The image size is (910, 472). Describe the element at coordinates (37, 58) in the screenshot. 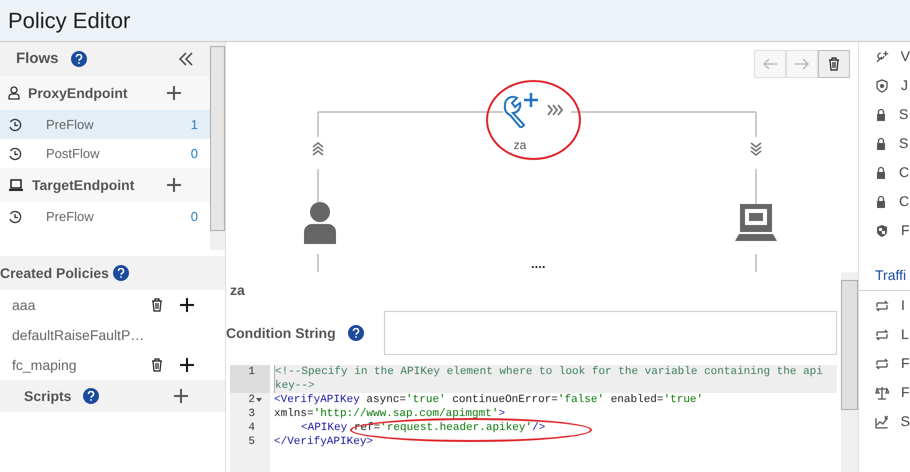

I see `flows-title: Flows` at that location.